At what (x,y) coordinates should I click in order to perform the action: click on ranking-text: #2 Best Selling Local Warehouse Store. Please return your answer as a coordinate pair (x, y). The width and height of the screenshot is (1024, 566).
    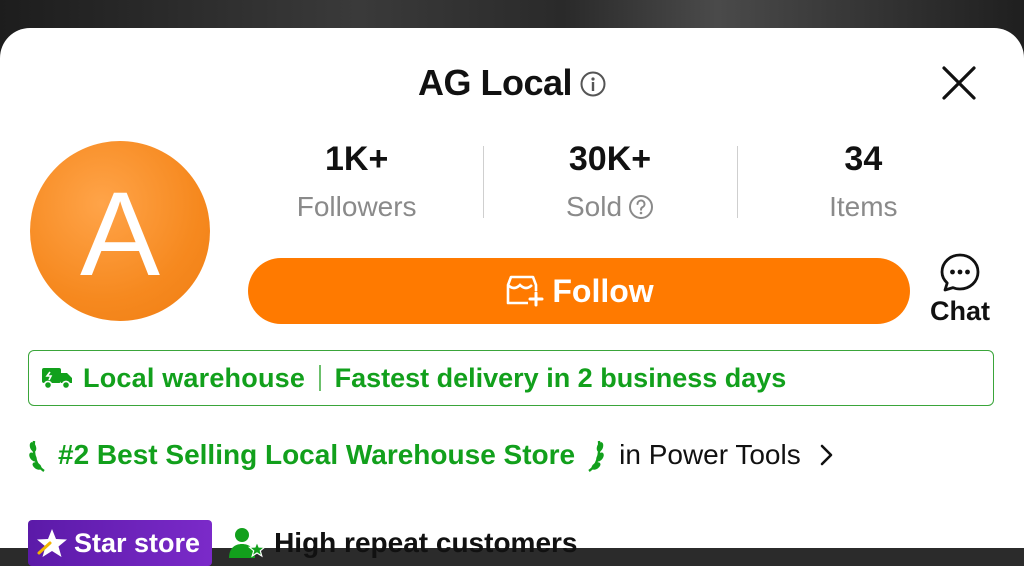
    Looking at the image, I should click on (317, 454).